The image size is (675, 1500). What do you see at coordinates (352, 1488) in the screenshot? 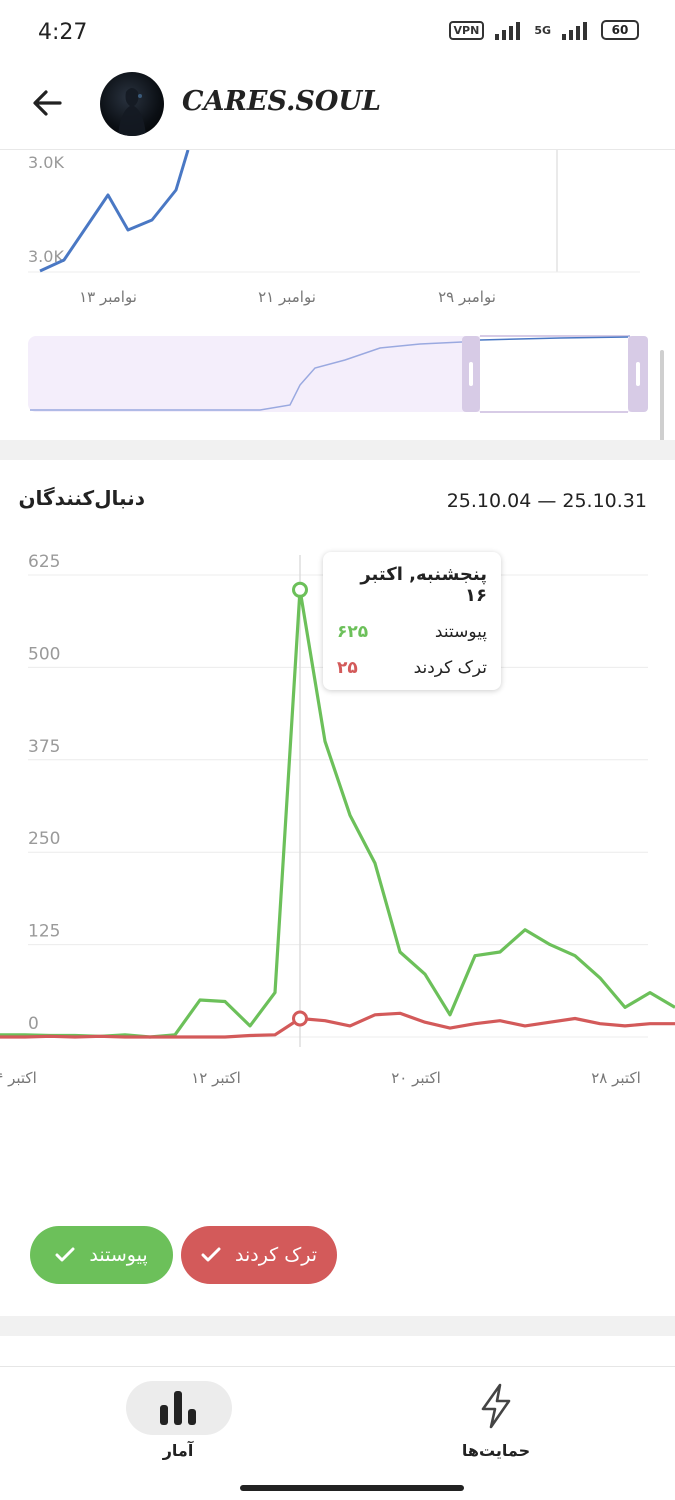
I see `home-indicator` at bounding box center [352, 1488].